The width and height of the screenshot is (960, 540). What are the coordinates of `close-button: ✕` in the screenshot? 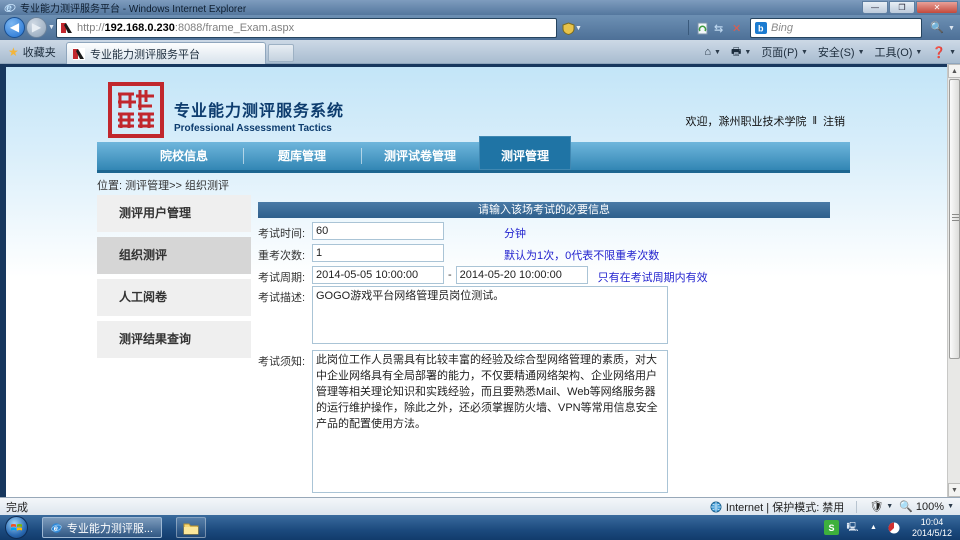 It's located at (937, 7).